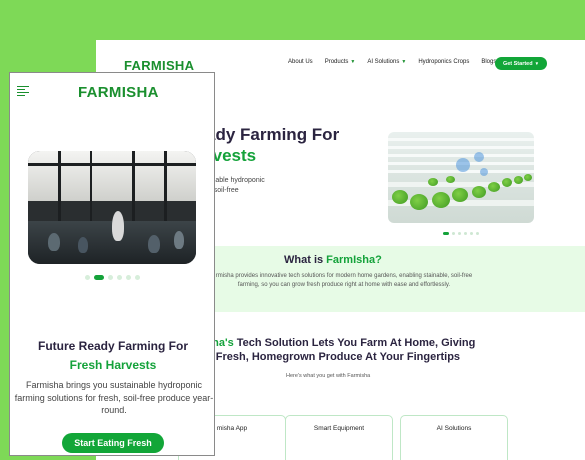 This screenshot has height=460, width=585. What do you see at coordinates (339, 428) in the screenshot?
I see `card-label: Smart Equipment` at bounding box center [339, 428].